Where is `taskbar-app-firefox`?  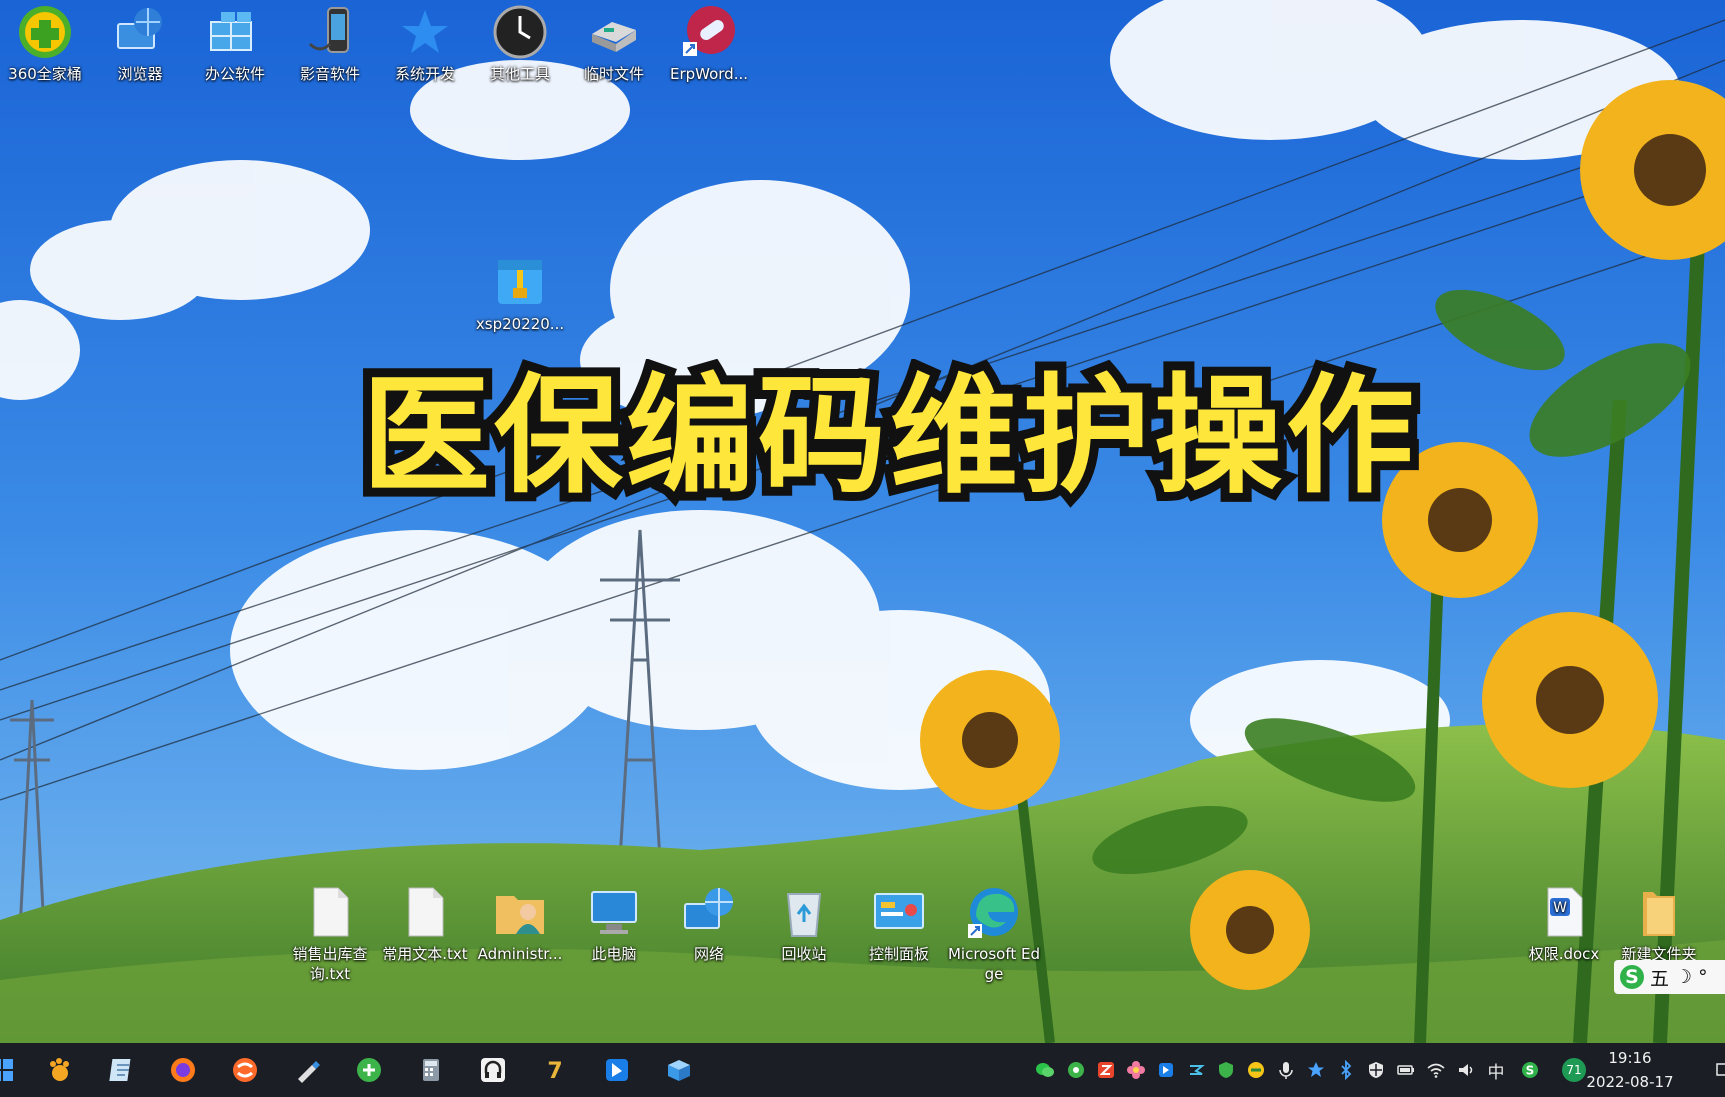
taskbar-app-firefox is located at coordinates (183, 1070).